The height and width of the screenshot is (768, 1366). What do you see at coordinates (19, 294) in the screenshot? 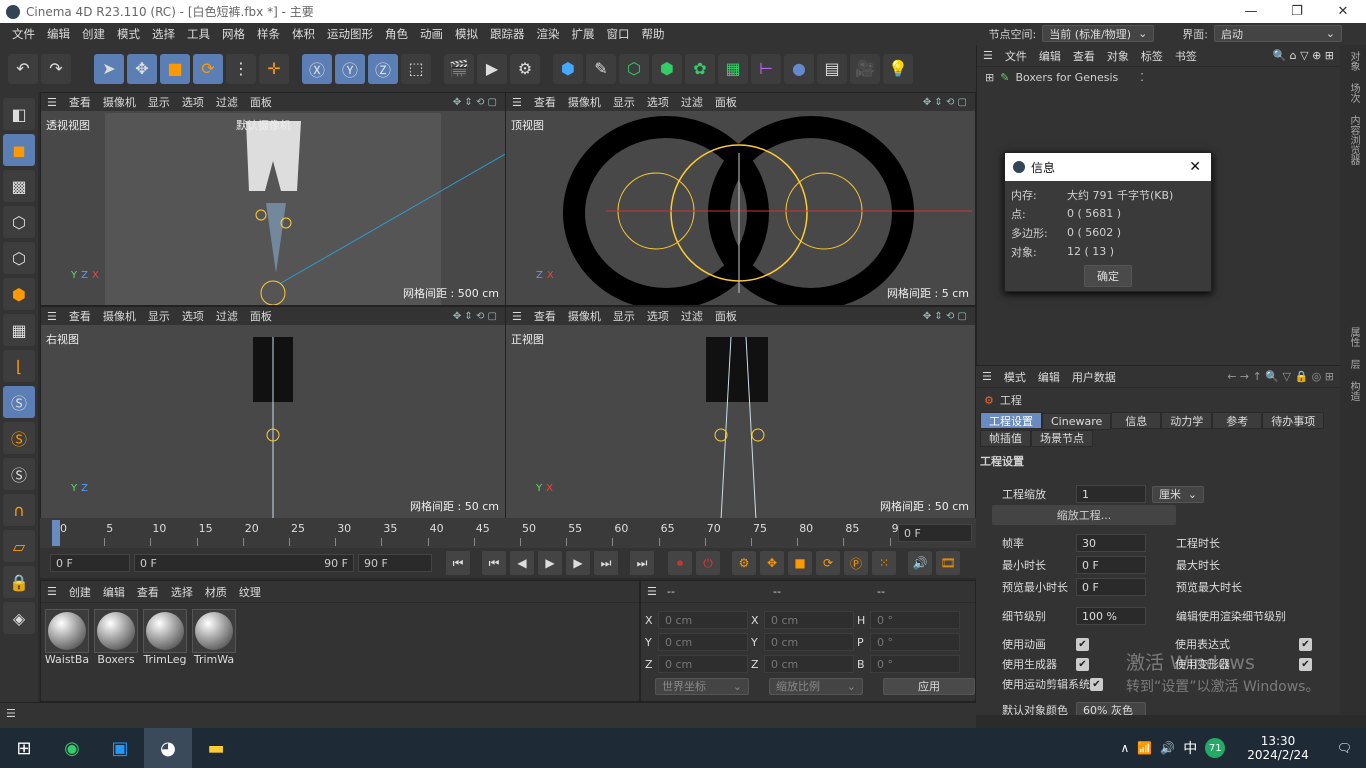
I see `polygons-mode-icon: ⬢` at bounding box center [19, 294].